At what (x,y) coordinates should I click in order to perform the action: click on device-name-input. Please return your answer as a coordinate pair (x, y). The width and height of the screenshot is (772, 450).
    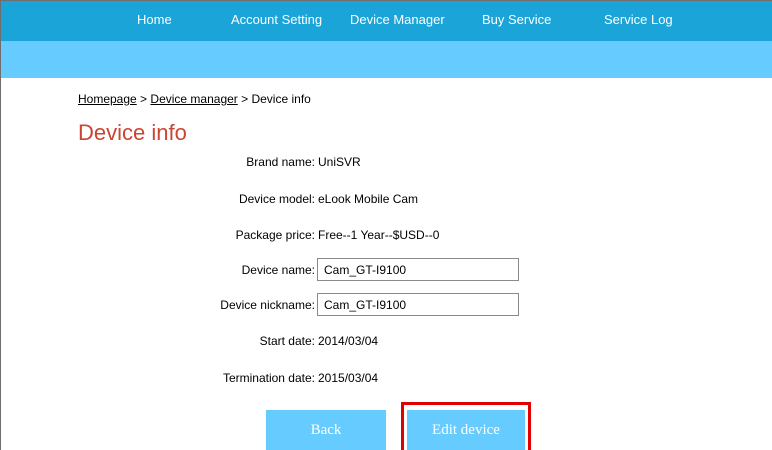
    Looking at the image, I should click on (418, 269).